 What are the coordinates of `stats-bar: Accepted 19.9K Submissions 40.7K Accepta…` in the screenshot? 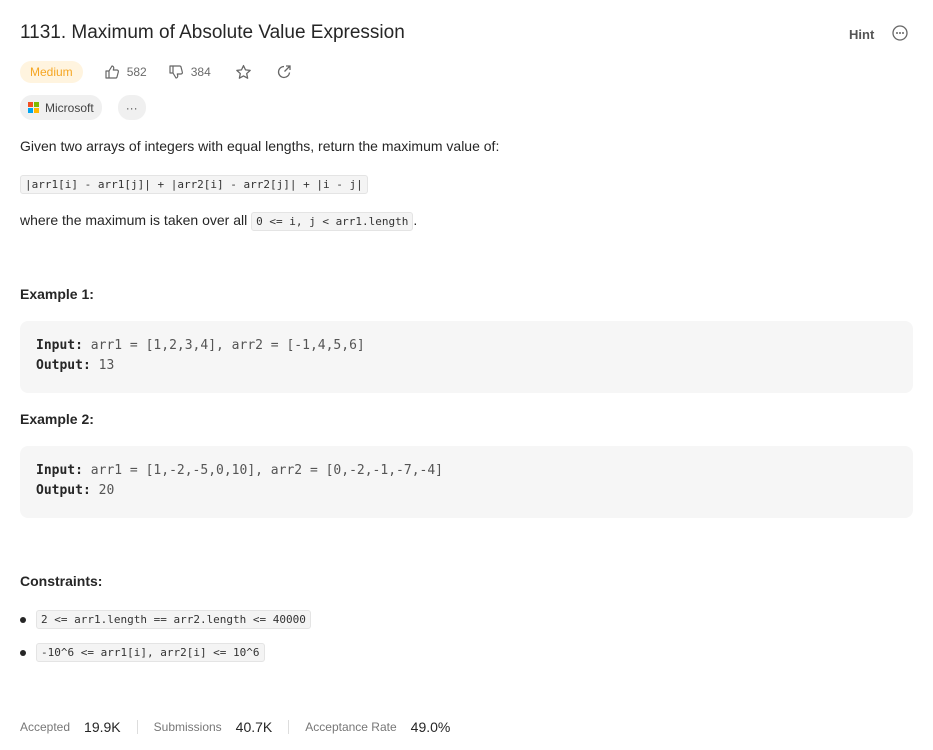 It's located at (235, 727).